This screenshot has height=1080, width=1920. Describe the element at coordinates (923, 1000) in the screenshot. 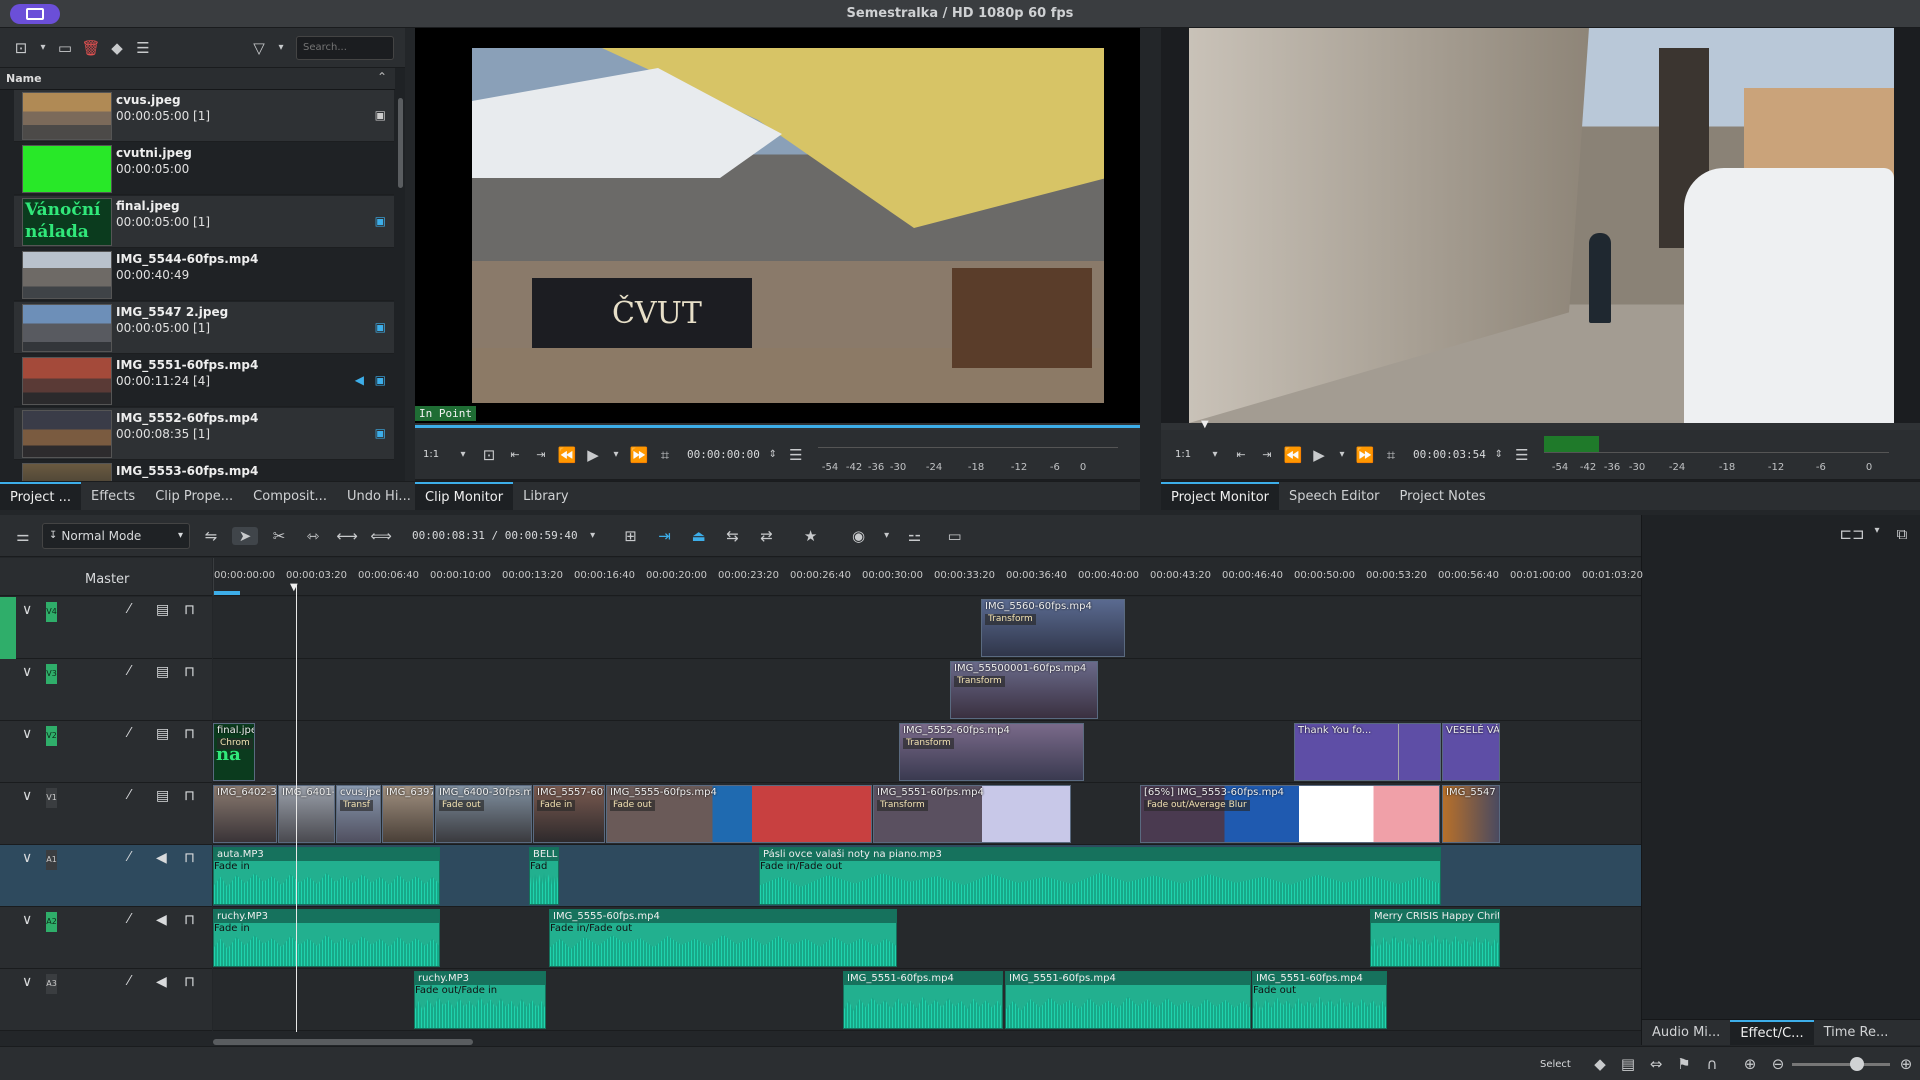

I see `audio-clip: IMG_5551-60fps.mp4` at that location.